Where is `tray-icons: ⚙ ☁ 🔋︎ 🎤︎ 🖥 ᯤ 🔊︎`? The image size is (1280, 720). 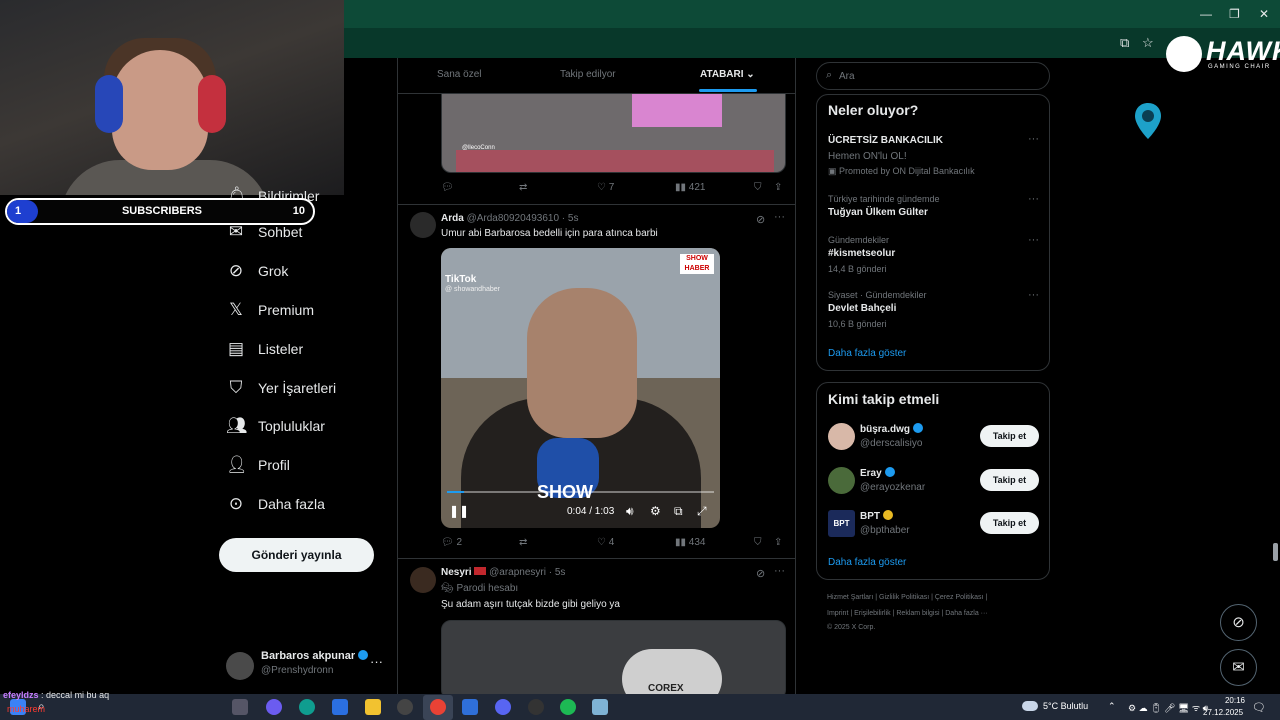
tray-icons: ⚙ ☁ 🔋︎ 🎤︎ 🖥 ᯤ 🔊︎ is located at coordinates (1168, 707).